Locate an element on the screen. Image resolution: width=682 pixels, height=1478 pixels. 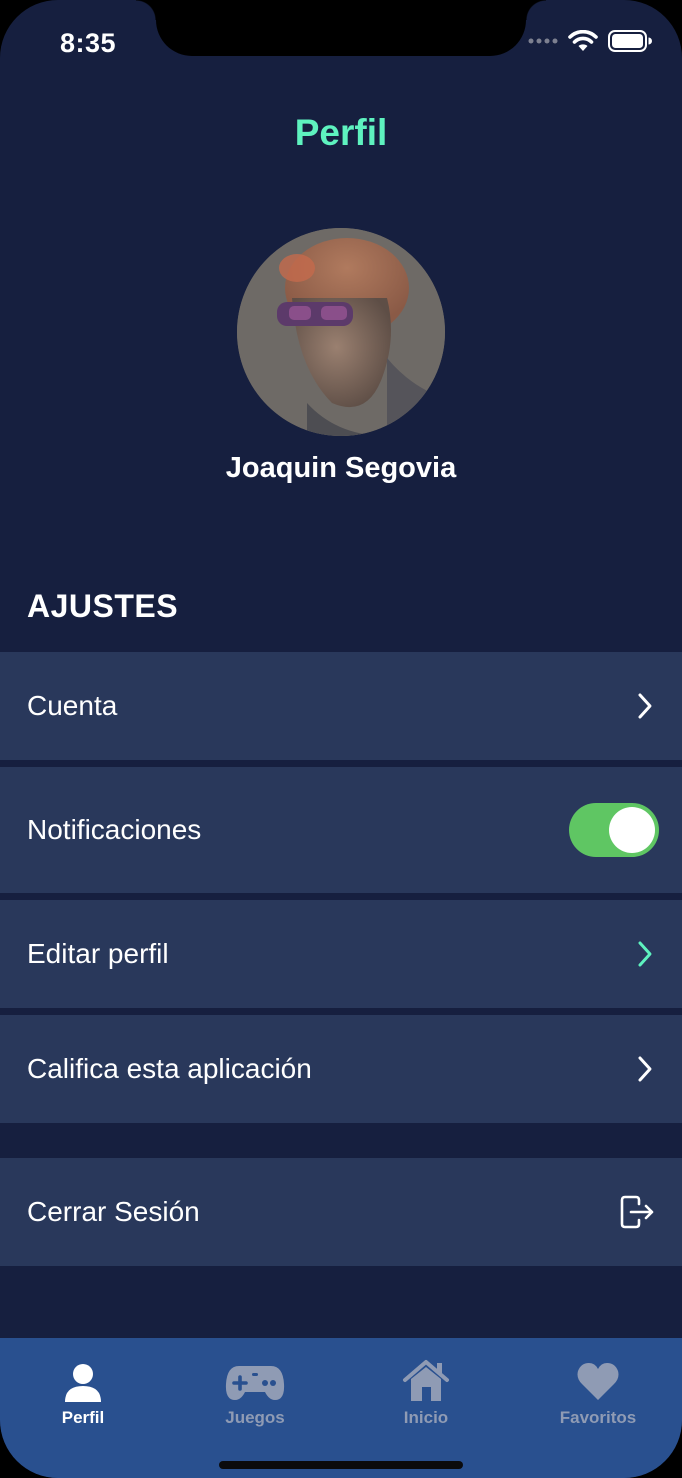
settings-item-account: Cuenta is located at coordinates (341, 706).